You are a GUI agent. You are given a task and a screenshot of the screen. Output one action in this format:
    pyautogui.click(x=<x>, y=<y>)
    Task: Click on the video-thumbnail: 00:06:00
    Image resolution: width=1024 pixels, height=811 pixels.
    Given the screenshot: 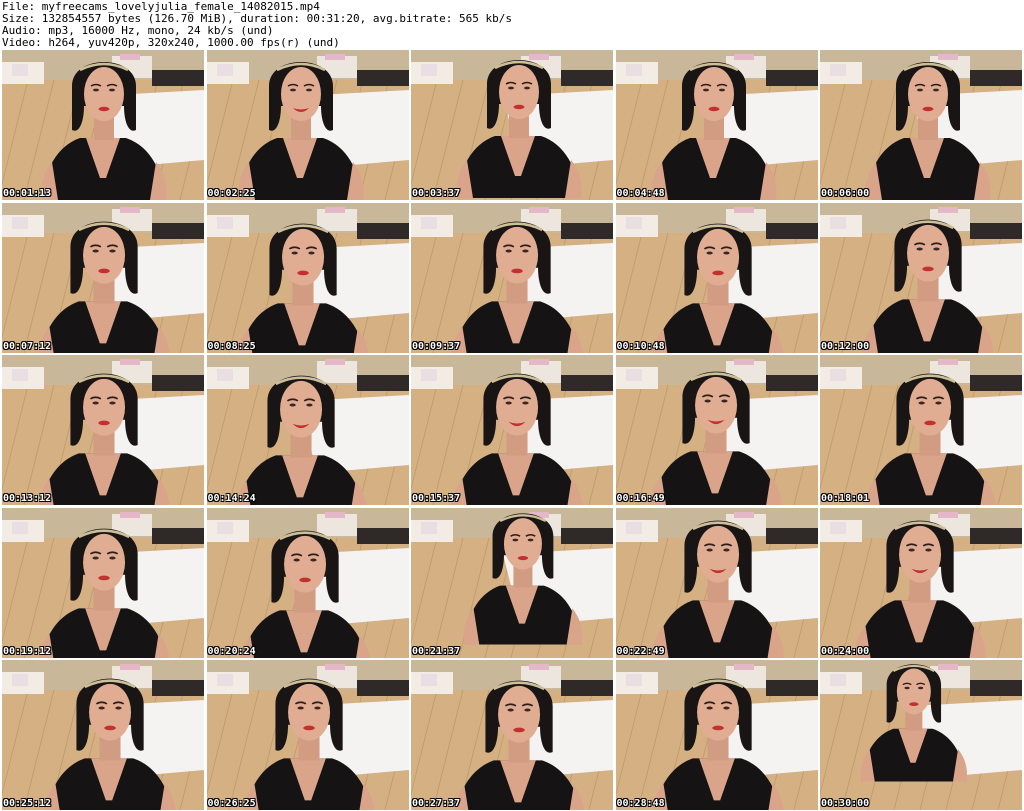 What is the action you would take?
    pyautogui.click(x=921, y=125)
    